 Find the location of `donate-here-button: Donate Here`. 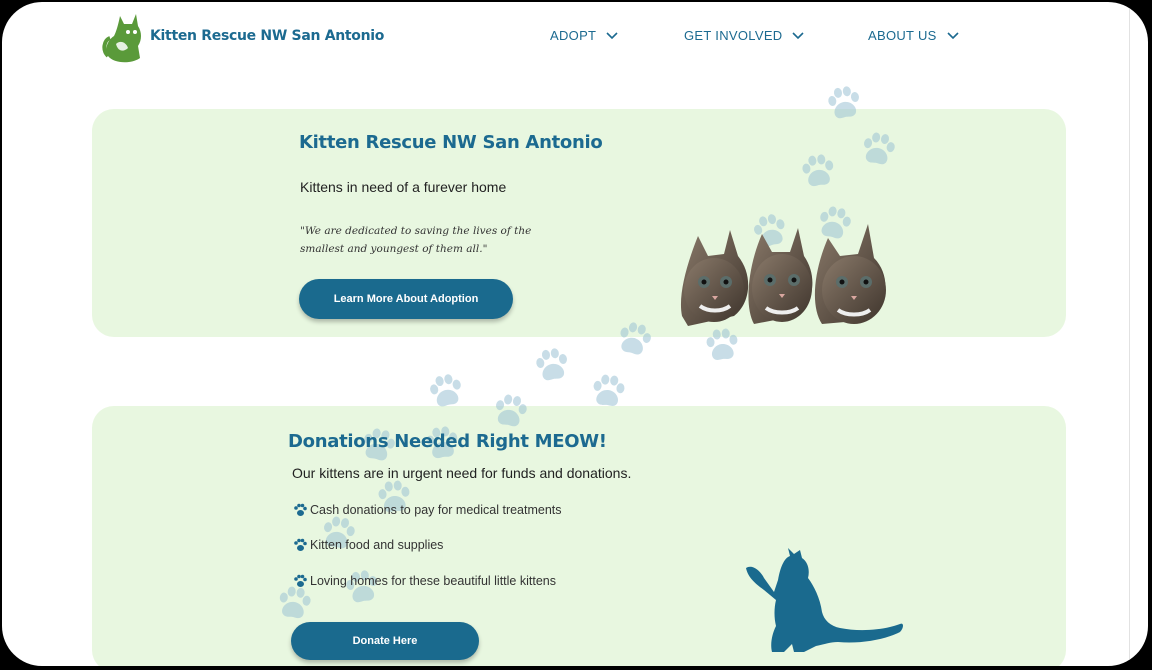

donate-here-button: Donate Here is located at coordinates (385, 641).